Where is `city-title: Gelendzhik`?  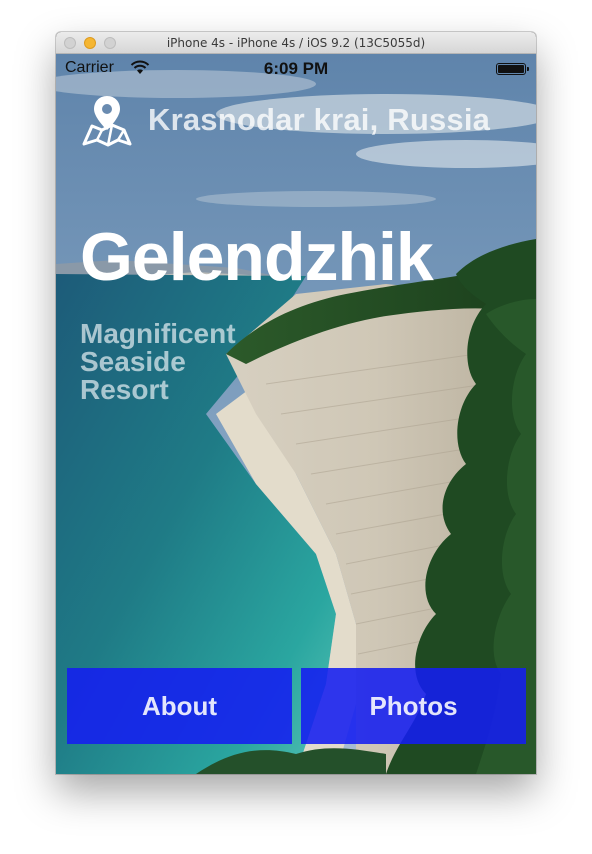
city-title: Gelendzhik is located at coordinates (257, 257).